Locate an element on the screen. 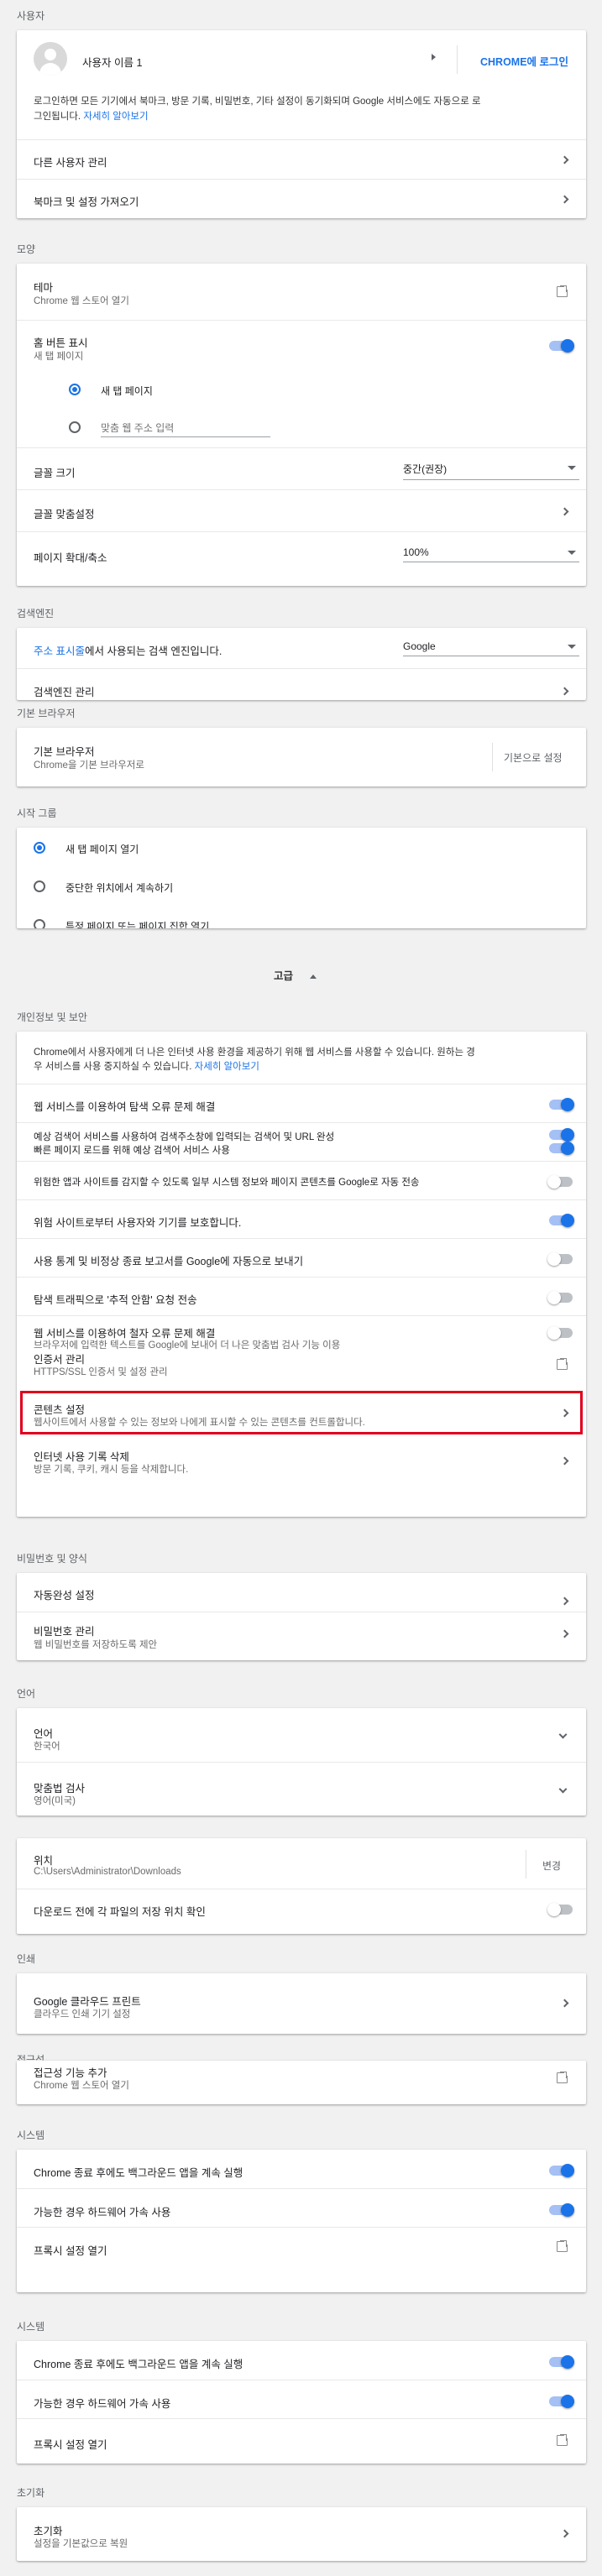 The height and width of the screenshot is (2576, 602). startup-opt1-label: 새 탭 페이지 열기 is located at coordinates (102, 849).